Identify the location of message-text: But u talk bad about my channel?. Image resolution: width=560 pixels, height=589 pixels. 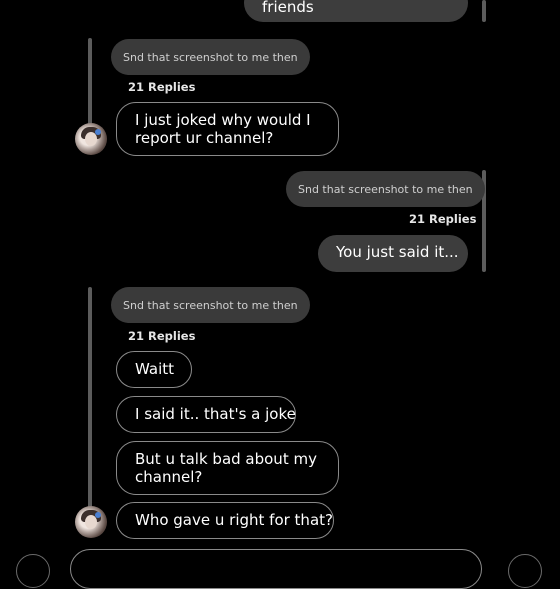
(226, 468).